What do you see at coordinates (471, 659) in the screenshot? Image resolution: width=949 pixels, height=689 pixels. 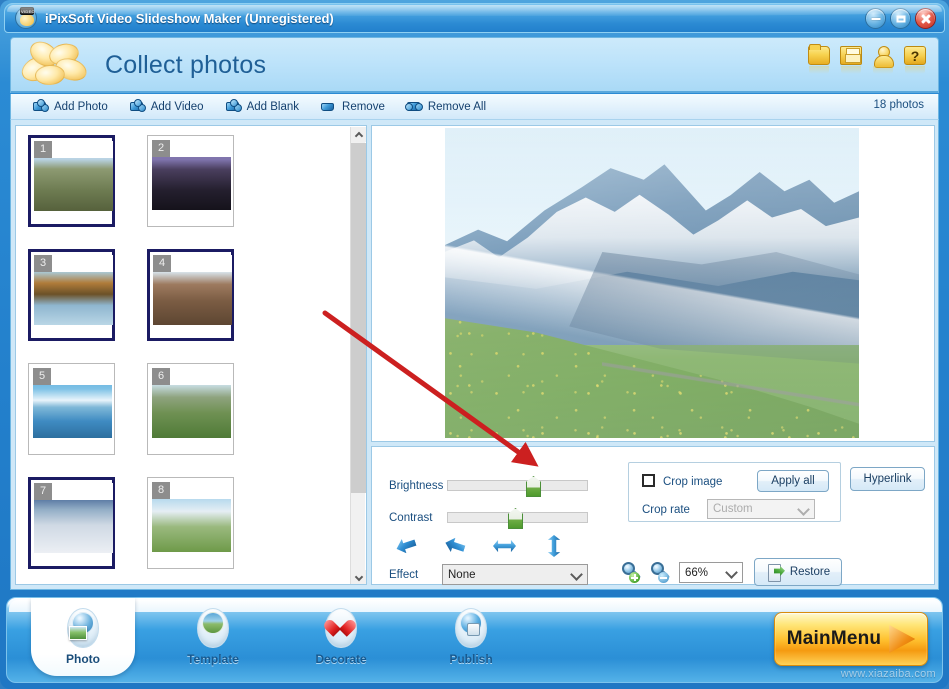 I see `tab-publish-label: Publish` at bounding box center [471, 659].